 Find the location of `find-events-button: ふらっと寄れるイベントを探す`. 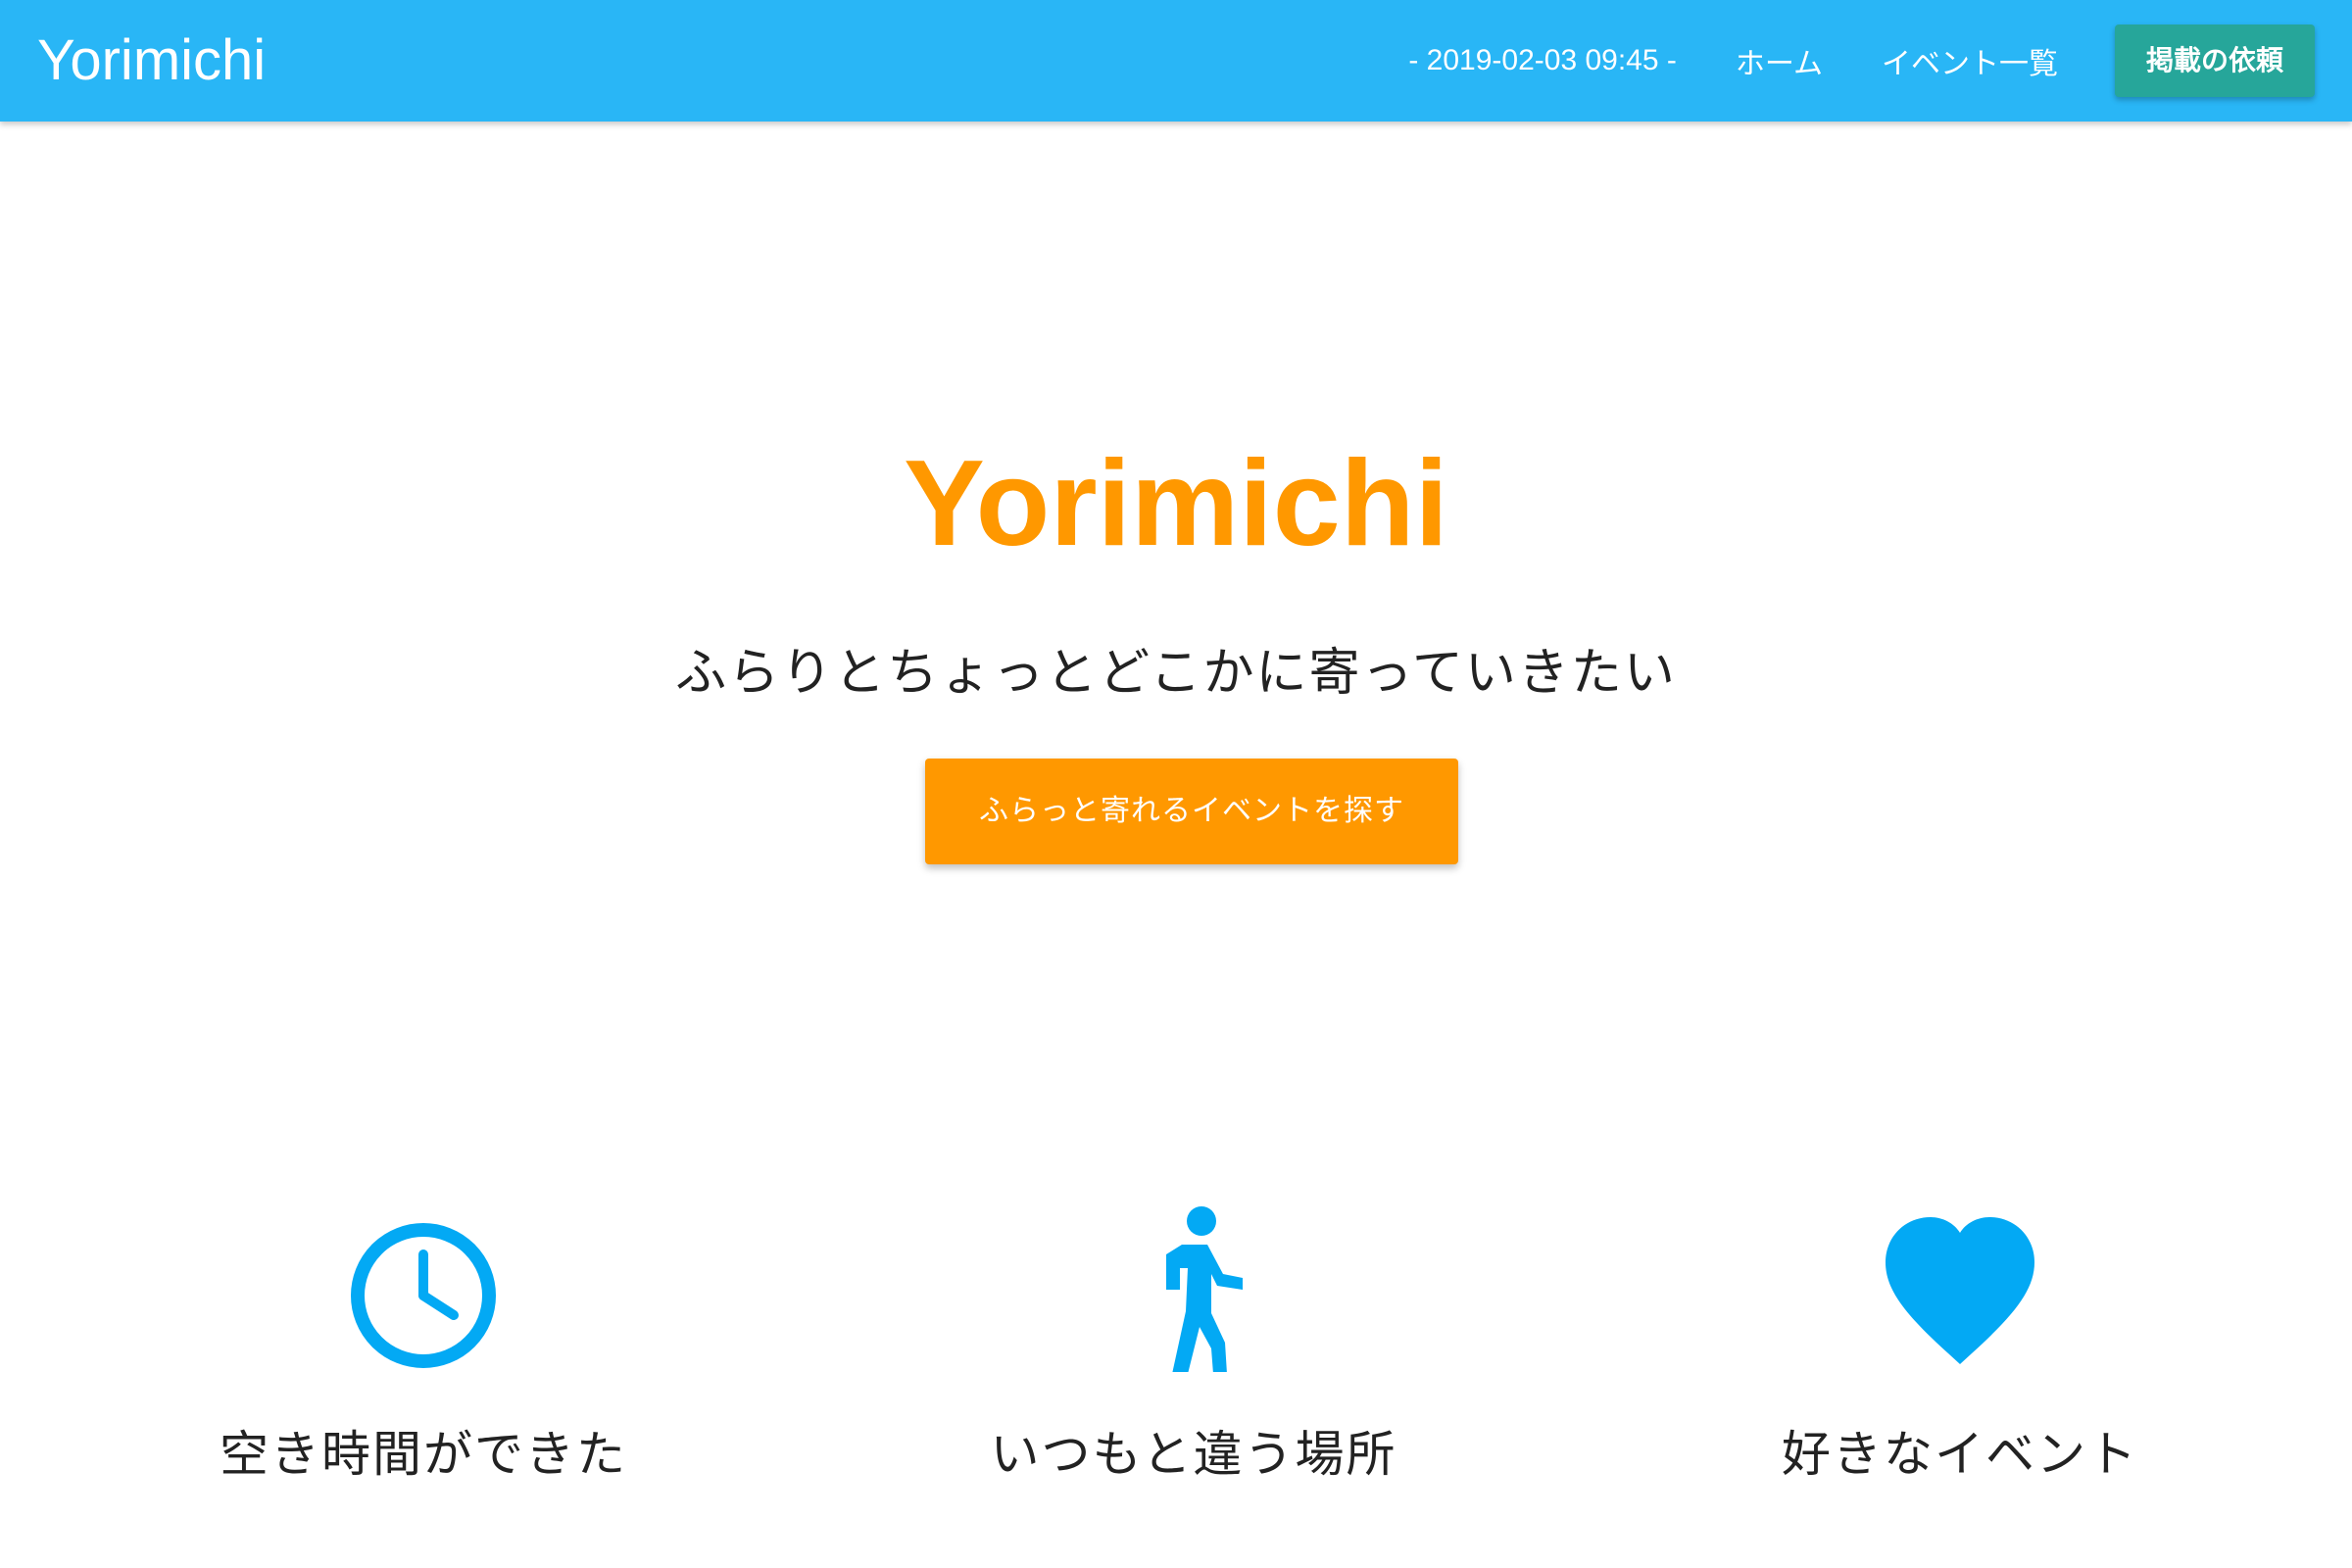

find-events-button: ふらっと寄れるイベントを探す is located at coordinates (1191, 811).